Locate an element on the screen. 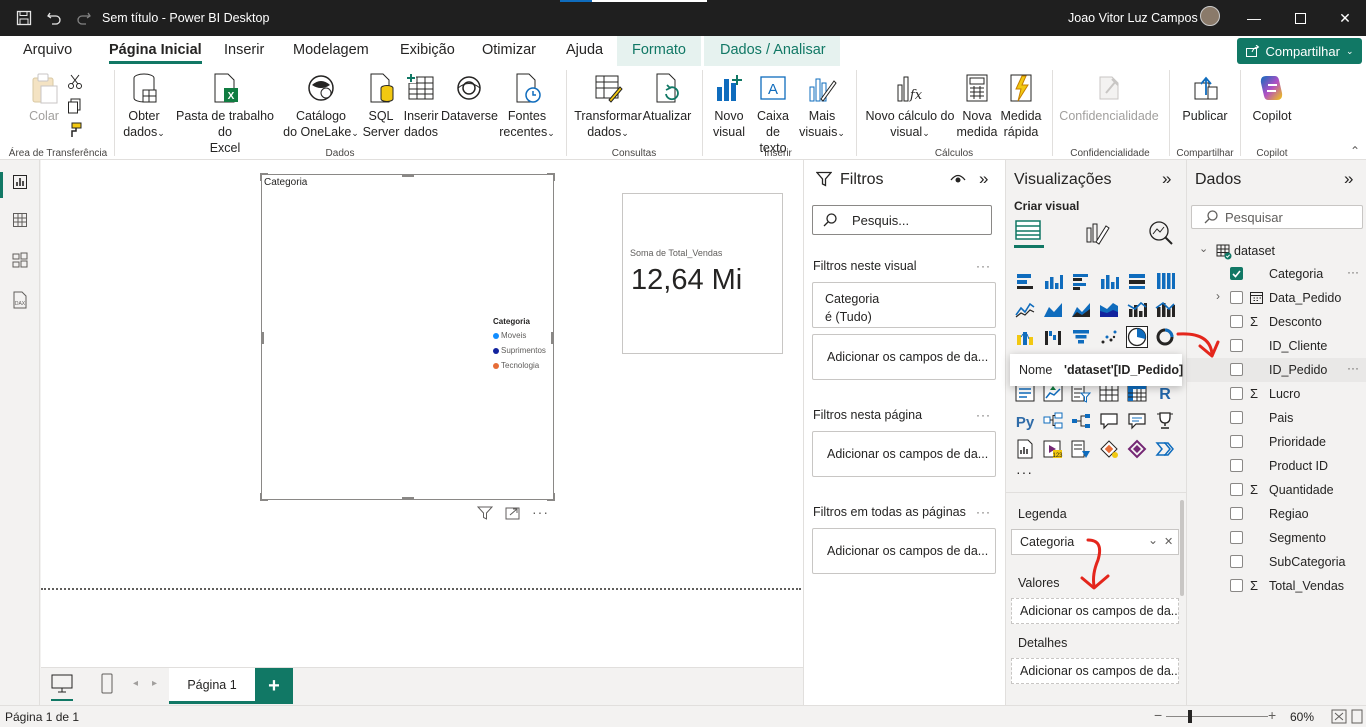 Image resolution: width=1366 pixels, height=727 pixels. maximize-icon is located at coordinates (1300, 18).